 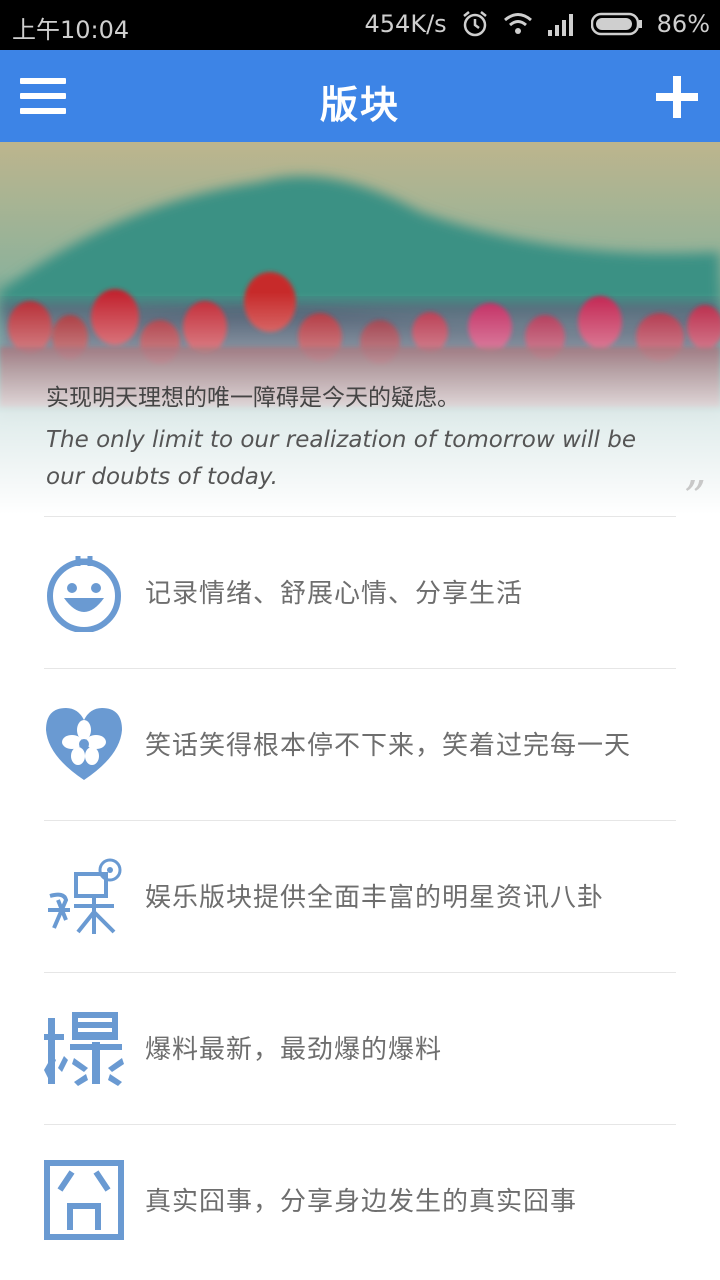 What do you see at coordinates (84, 1049) in the screenshot?
I see `explosion-character-icon` at bounding box center [84, 1049].